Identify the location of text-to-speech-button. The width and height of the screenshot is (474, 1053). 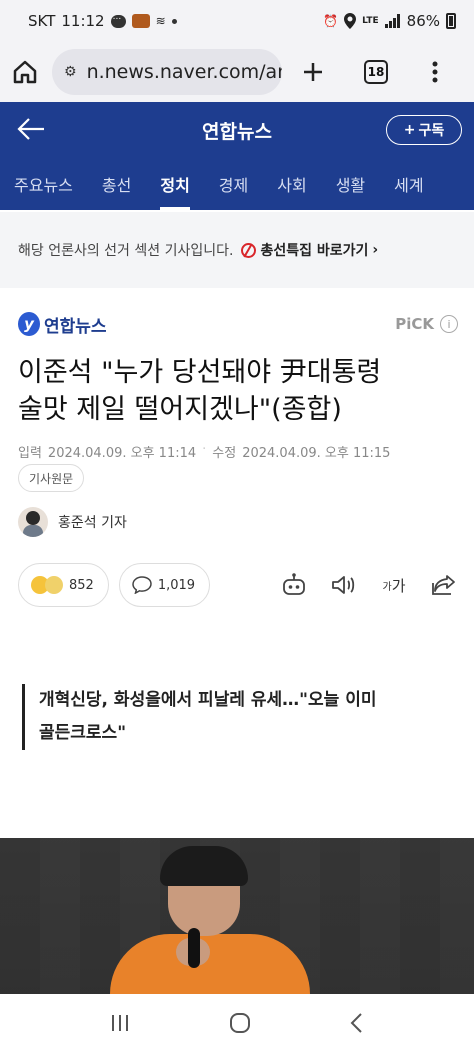
(344, 585).